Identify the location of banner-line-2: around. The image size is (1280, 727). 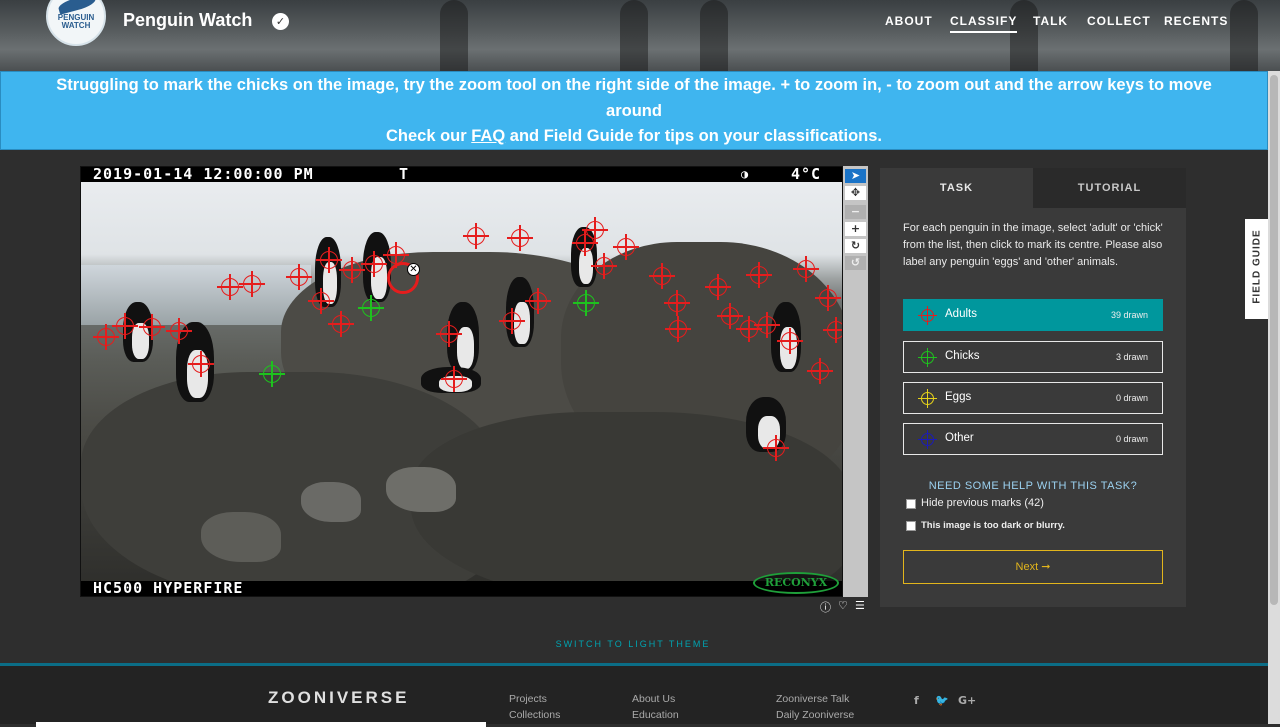
(634, 110).